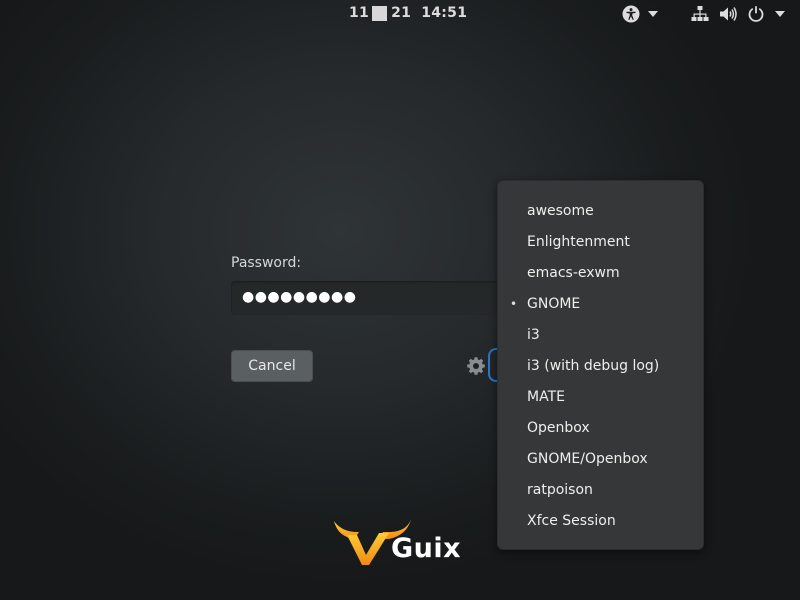 This screenshot has height=600, width=800. What do you see at coordinates (560, 490) in the screenshot?
I see `menu-item-label: ratpoison` at bounding box center [560, 490].